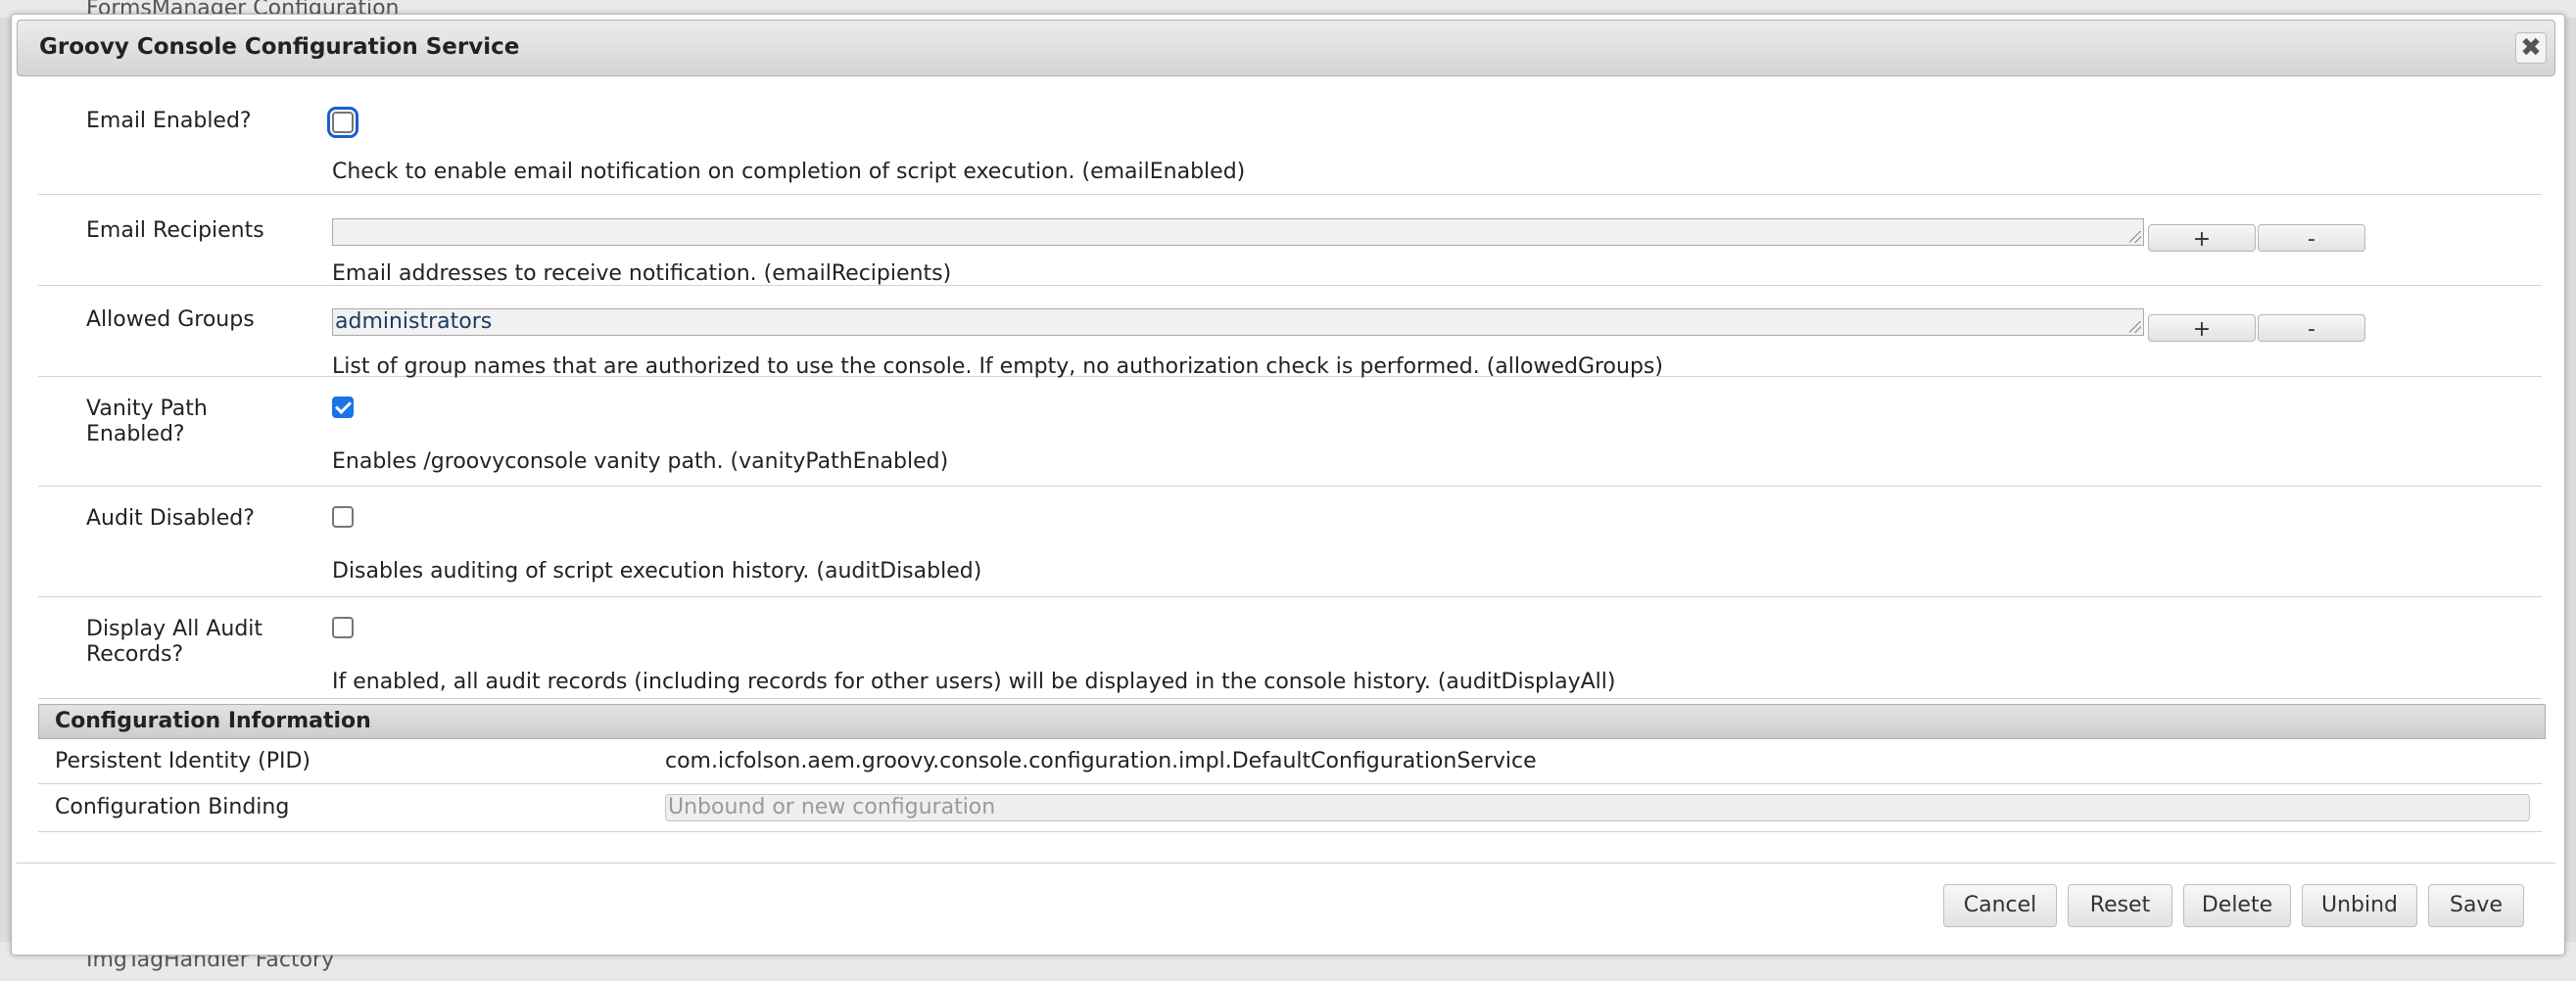 The image size is (2576, 981). I want to click on allowed-groups-value: administrators, so click(414, 321).